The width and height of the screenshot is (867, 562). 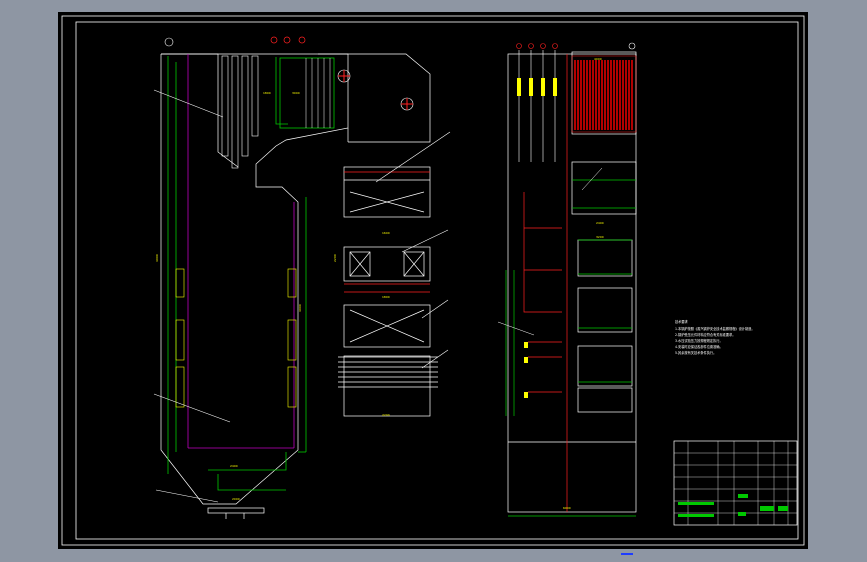 I want to click on leader-lines-left, so click(x=192, y=296).